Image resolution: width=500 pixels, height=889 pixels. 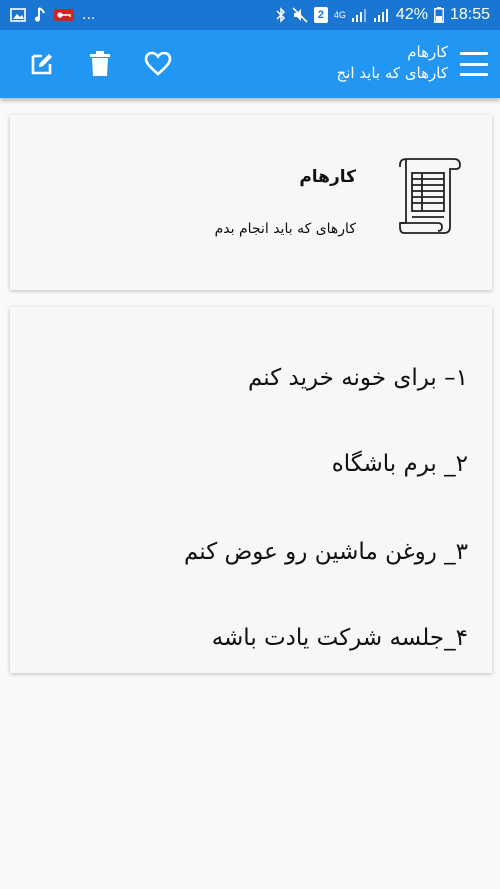 What do you see at coordinates (427, 52) in the screenshot?
I see `app-bar-title: کارهام` at bounding box center [427, 52].